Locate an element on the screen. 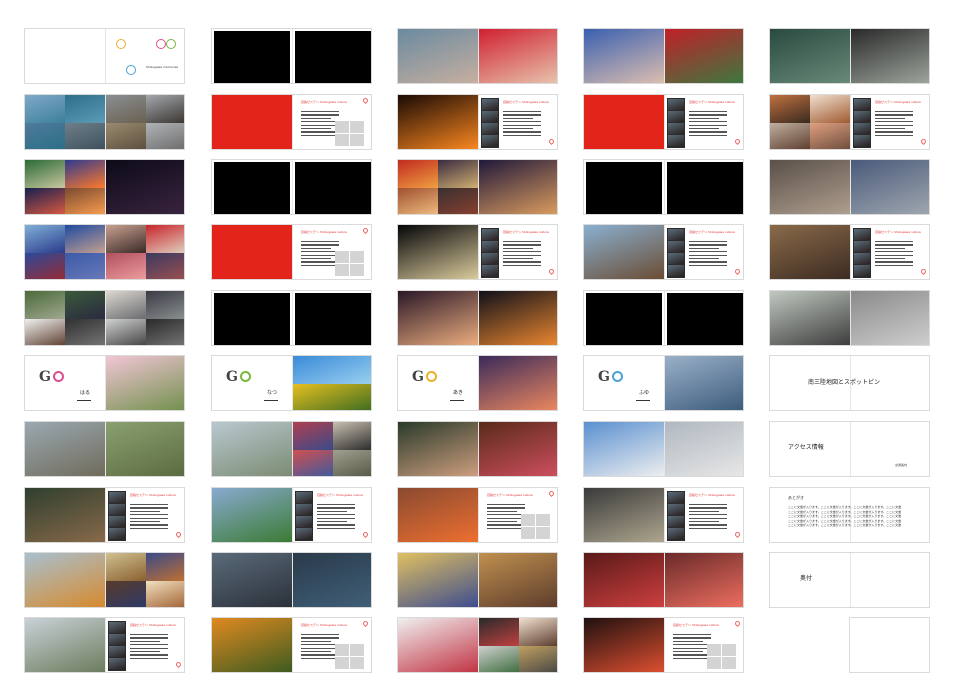 The image size is (960, 700). book-spread-21: 目指せステ〜 Shizugawa nature is located at coordinates (477, 122).